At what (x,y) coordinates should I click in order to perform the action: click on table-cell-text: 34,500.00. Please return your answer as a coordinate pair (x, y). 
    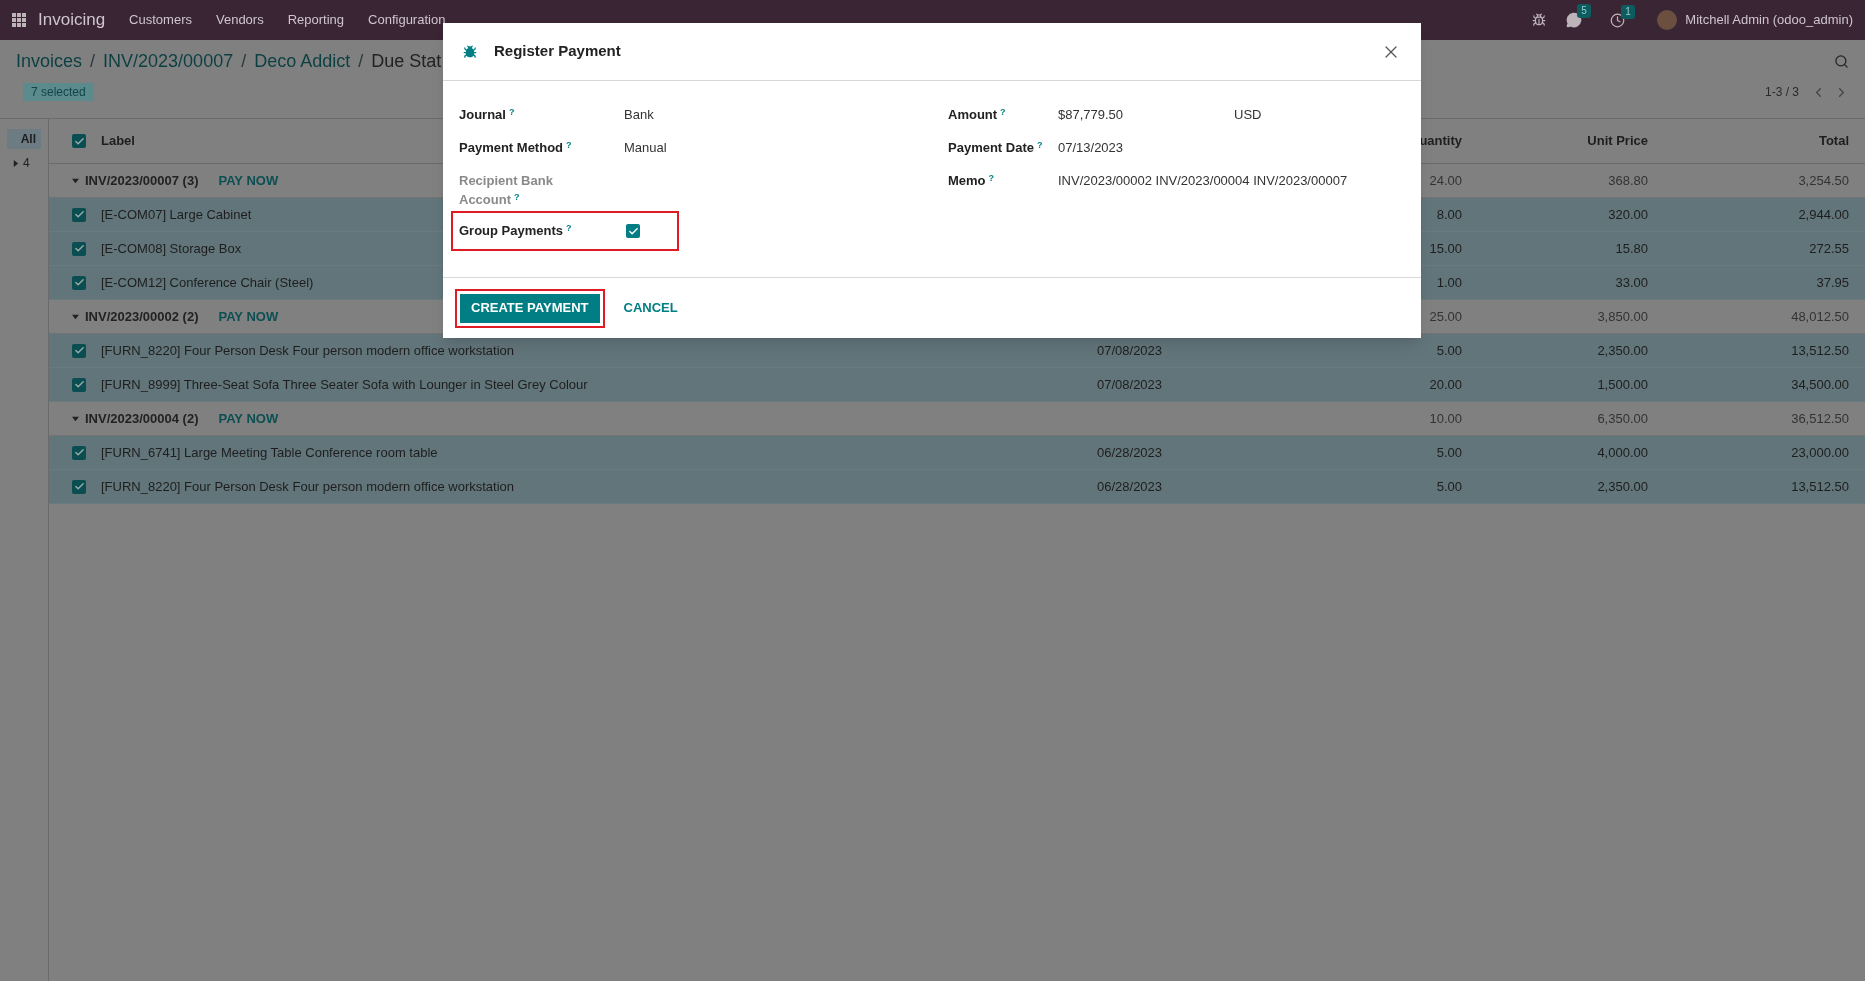
    Looking at the image, I should click on (1819, 384).